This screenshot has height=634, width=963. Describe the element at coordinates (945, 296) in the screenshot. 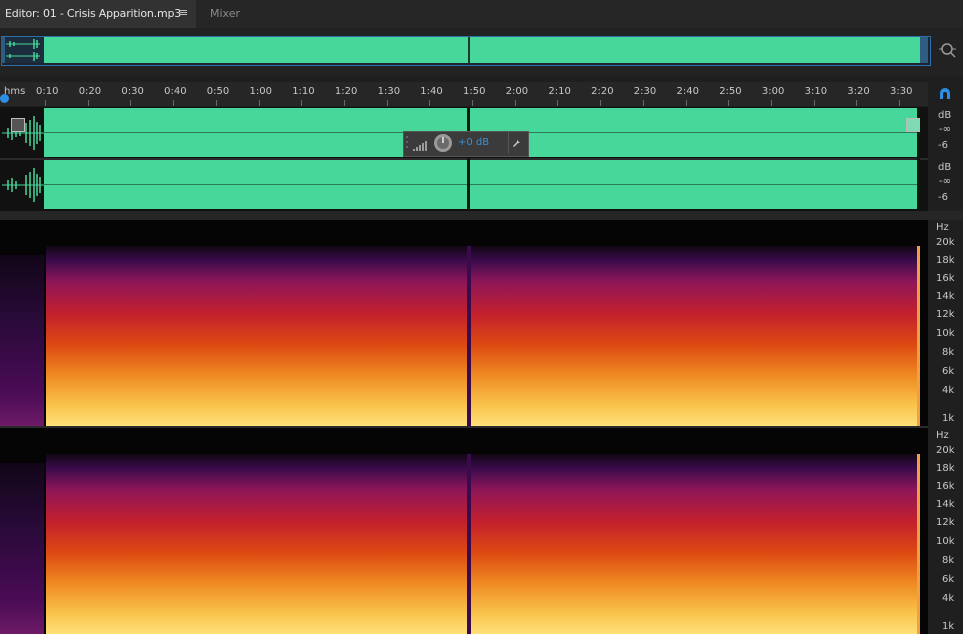

I see `hz-label-left: 14k` at that location.